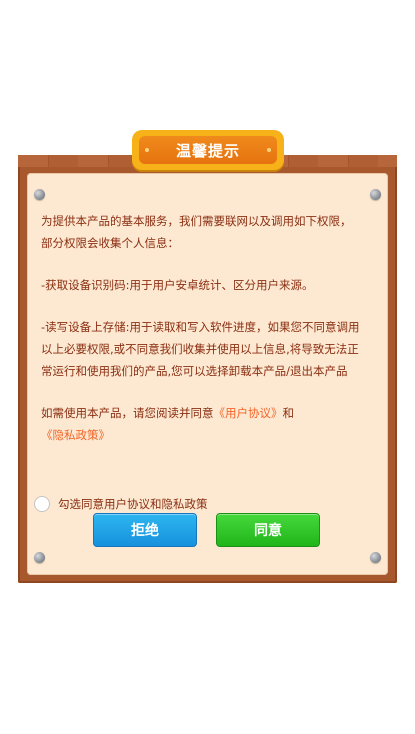 The image size is (415, 734). Describe the element at coordinates (42, 504) in the screenshot. I see `consent-checkbox` at that location.